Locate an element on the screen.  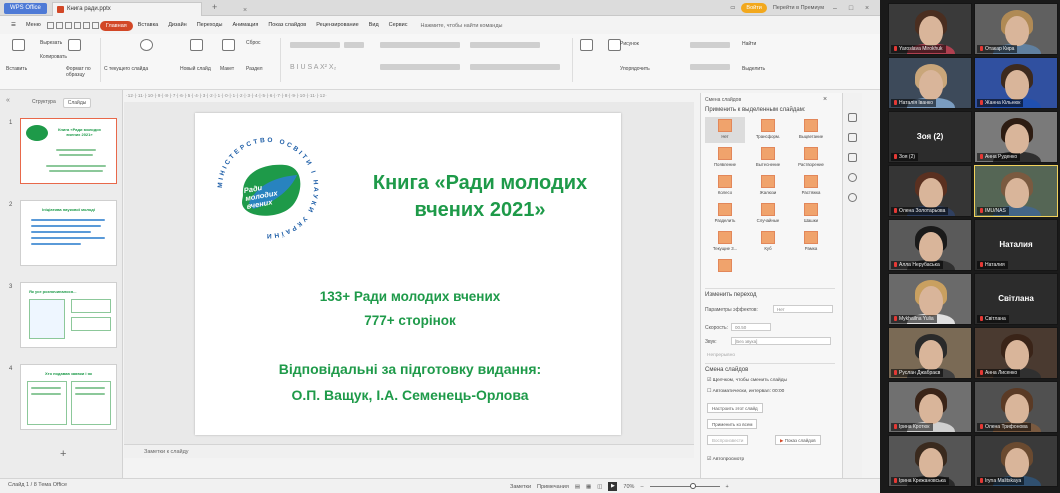
play-button: Воспроизвести is located at coordinates (728, 440).